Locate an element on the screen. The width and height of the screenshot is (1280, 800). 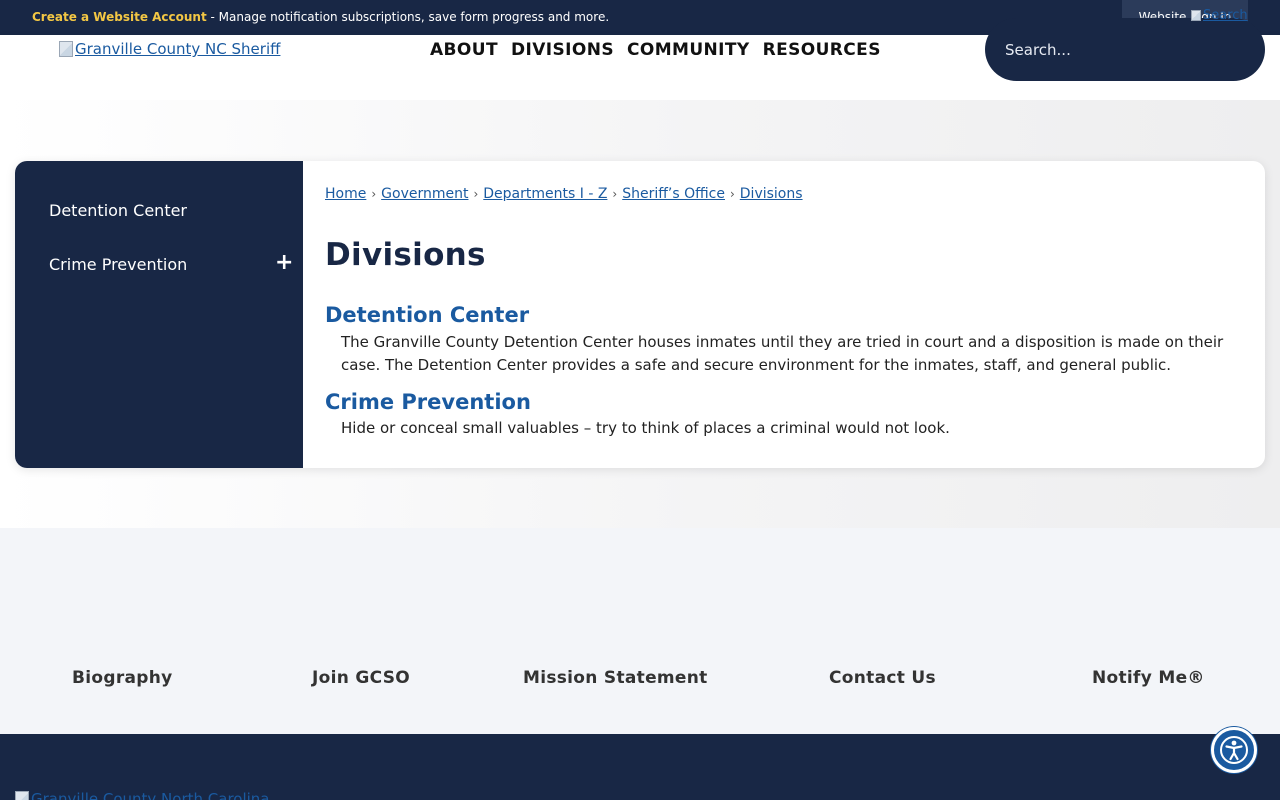
footer-link-biography: Biography is located at coordinates (122, 678).